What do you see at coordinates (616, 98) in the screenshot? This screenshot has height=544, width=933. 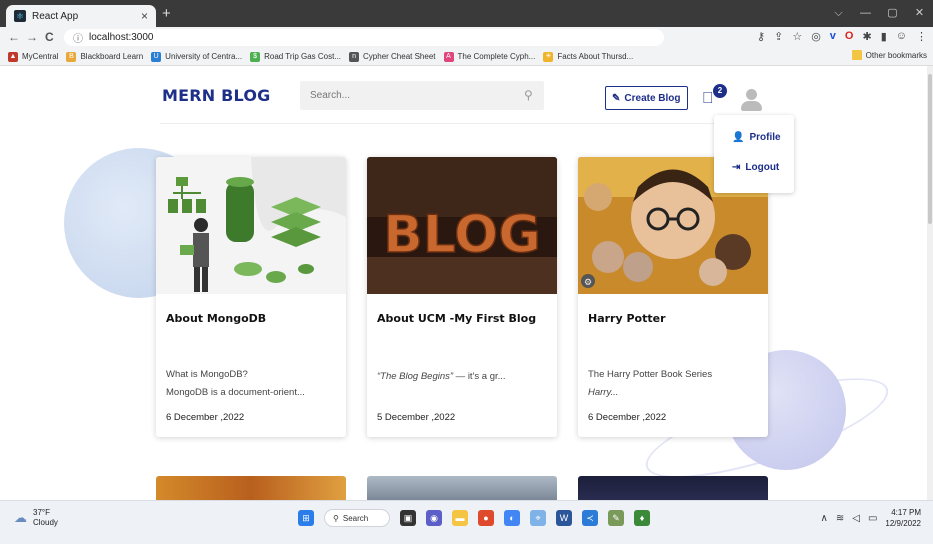 I see `pencil-icon: ✎` at bounding box center [616, 98].